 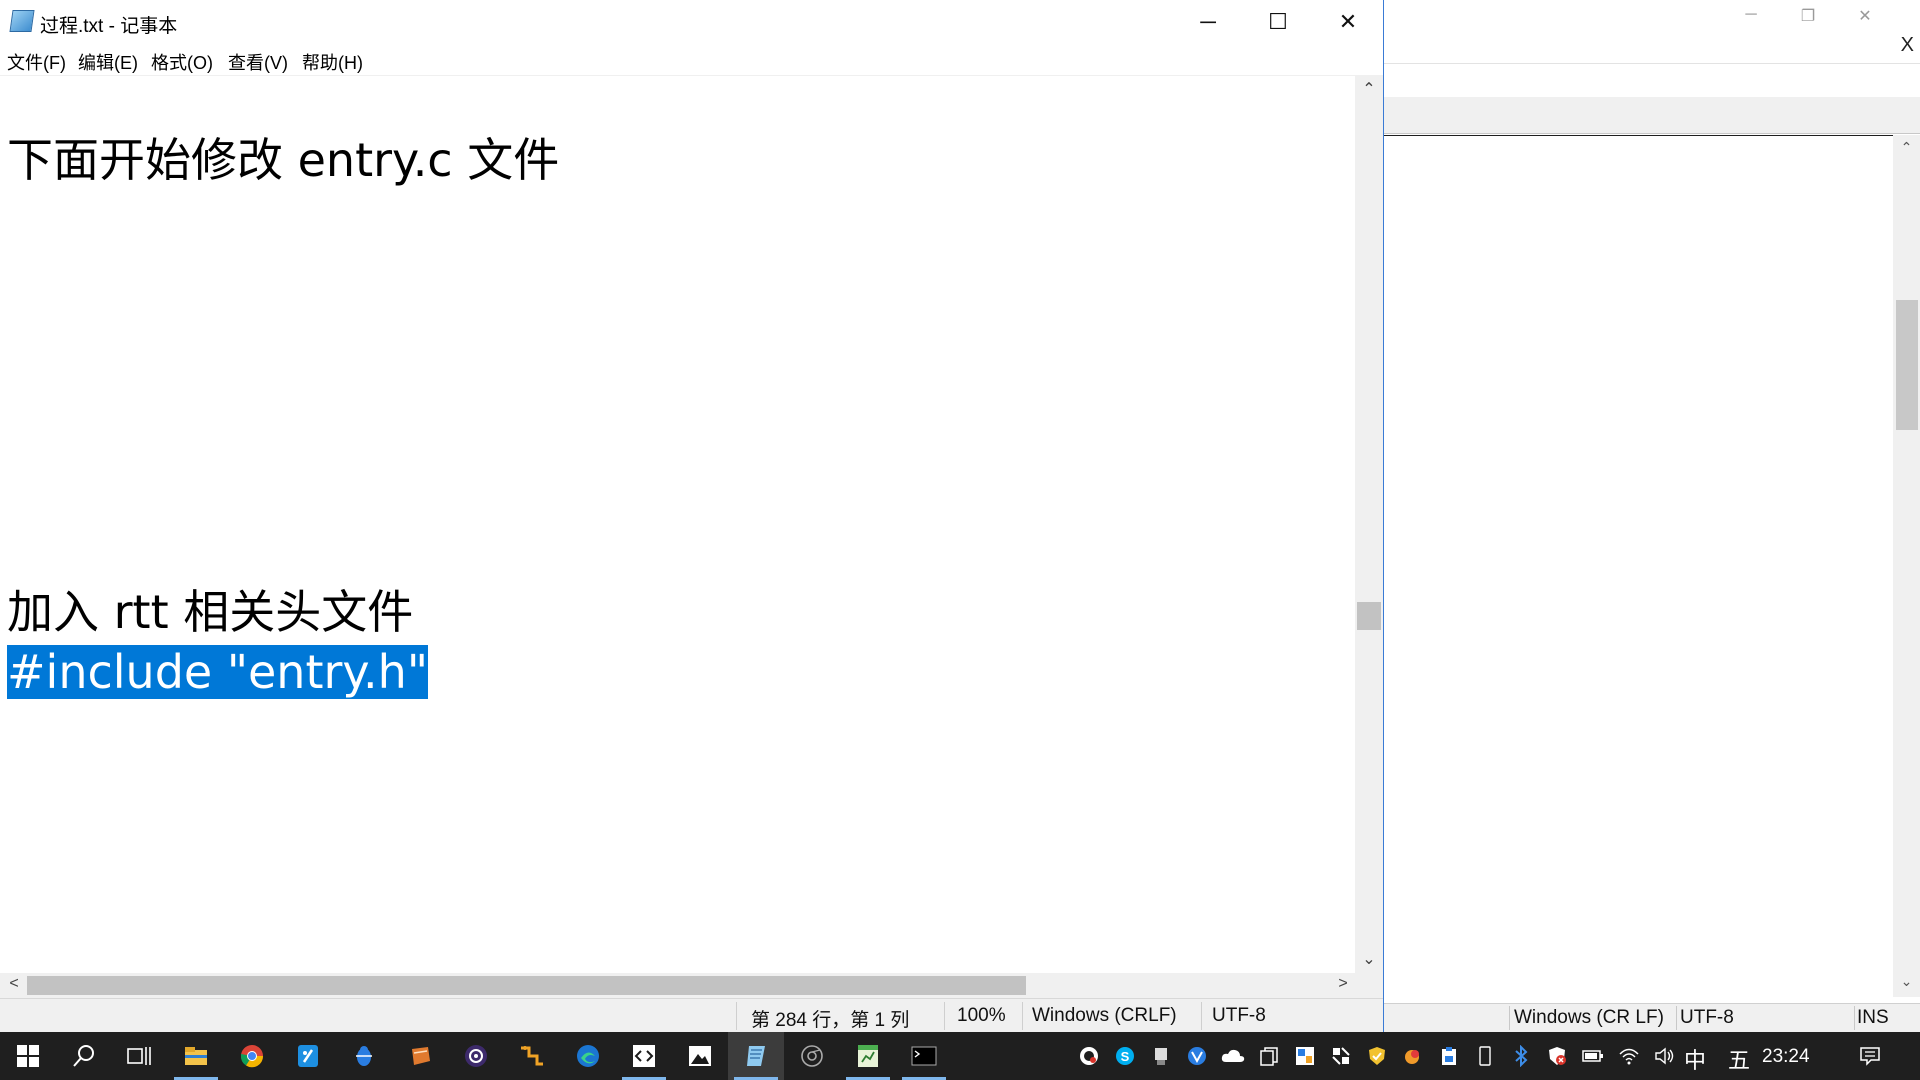 I want to click on battery-icon, so click(x=1593, y=1056).